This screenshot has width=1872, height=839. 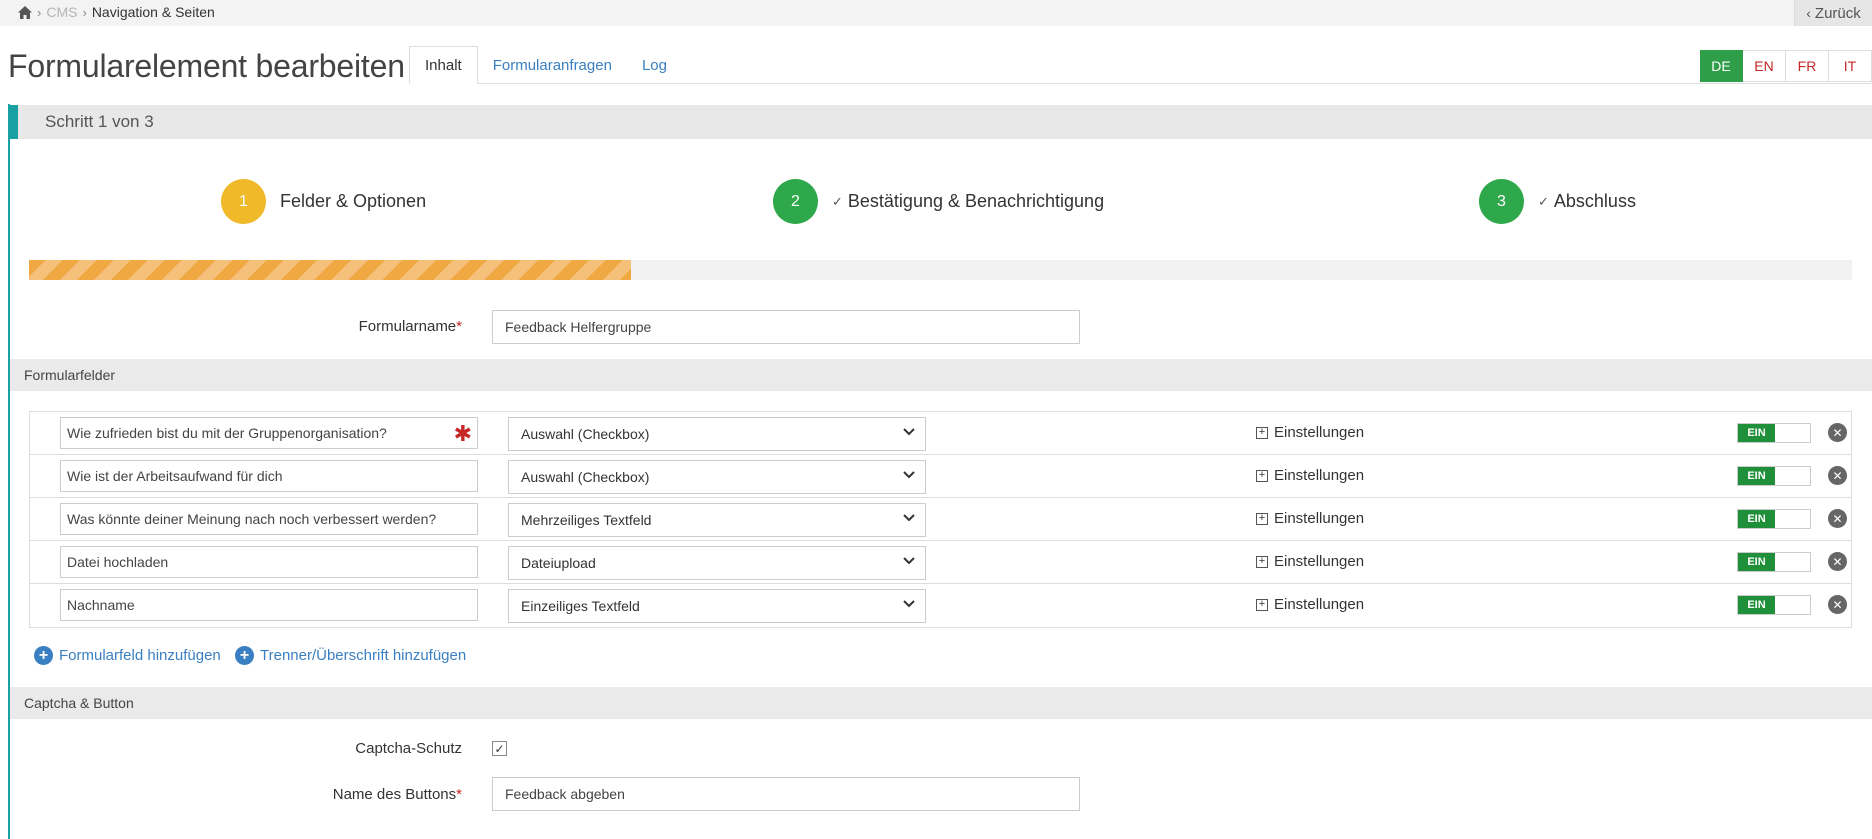 What do you see at coordinates (443, 65) in the screenshot?
I see `tab-inhalt: Inhalt` at bounding box center [443, 65].